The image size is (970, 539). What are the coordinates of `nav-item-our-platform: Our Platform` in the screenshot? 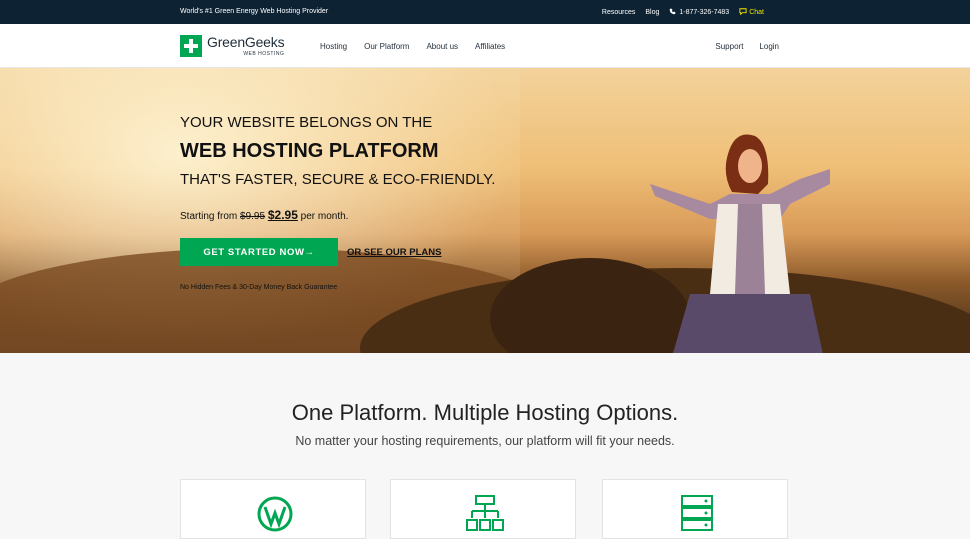 It's located at (386, 46).